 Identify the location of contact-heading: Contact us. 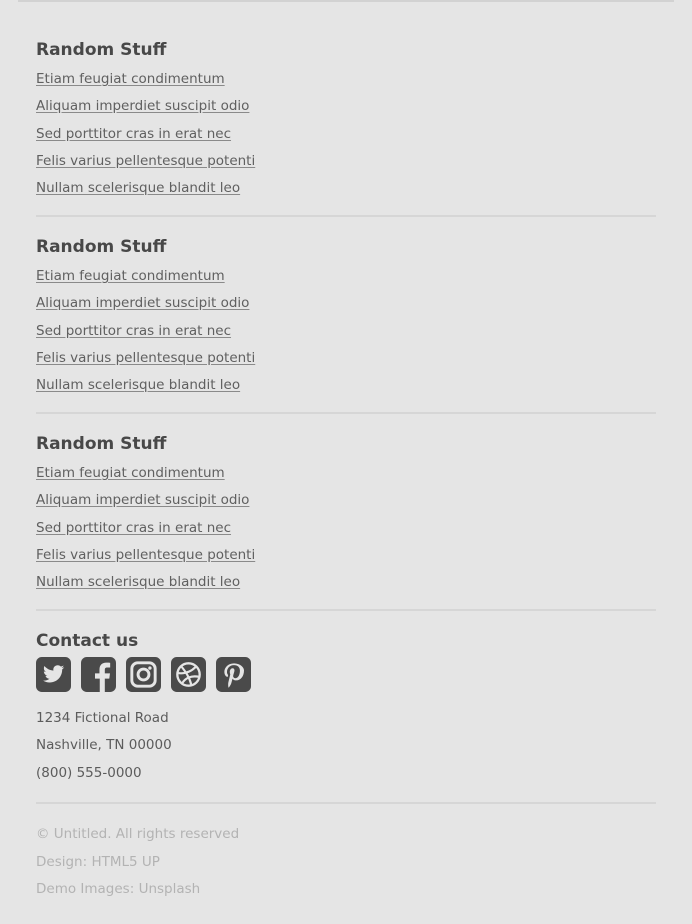
(87, 641).